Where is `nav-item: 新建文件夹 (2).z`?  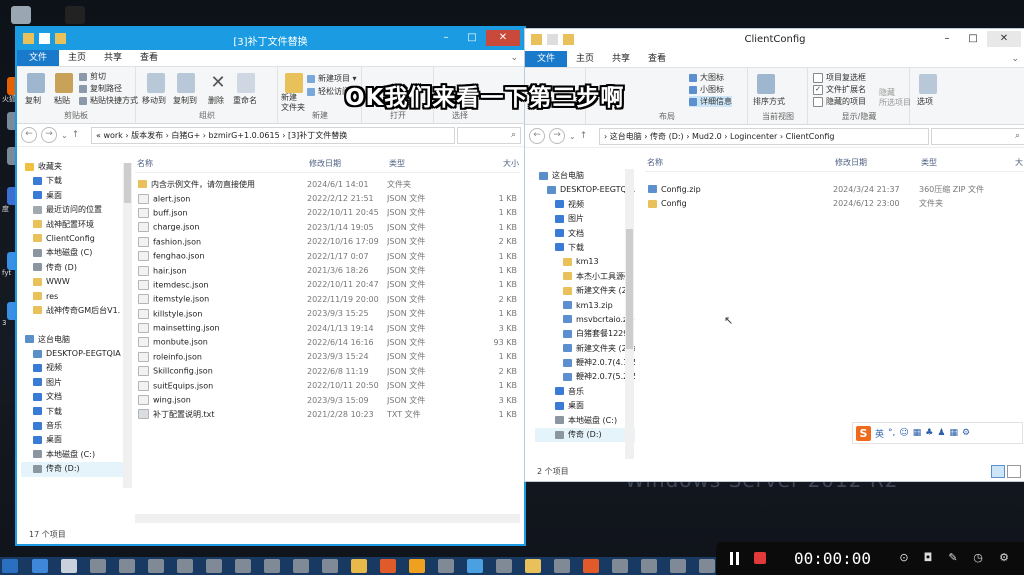
nav-item: 新建文件夹 (2).z is located at coordinates (585, 349).